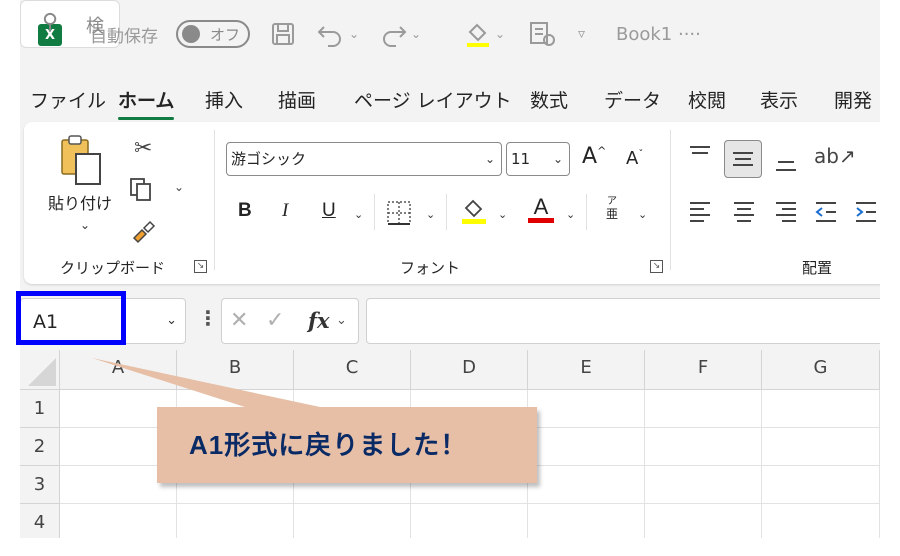 The width and height of the screenshot is (900, 556). Describe the element at coordinates (40, 485) in the screenshot. I see `row-header-3: 3` at that location.